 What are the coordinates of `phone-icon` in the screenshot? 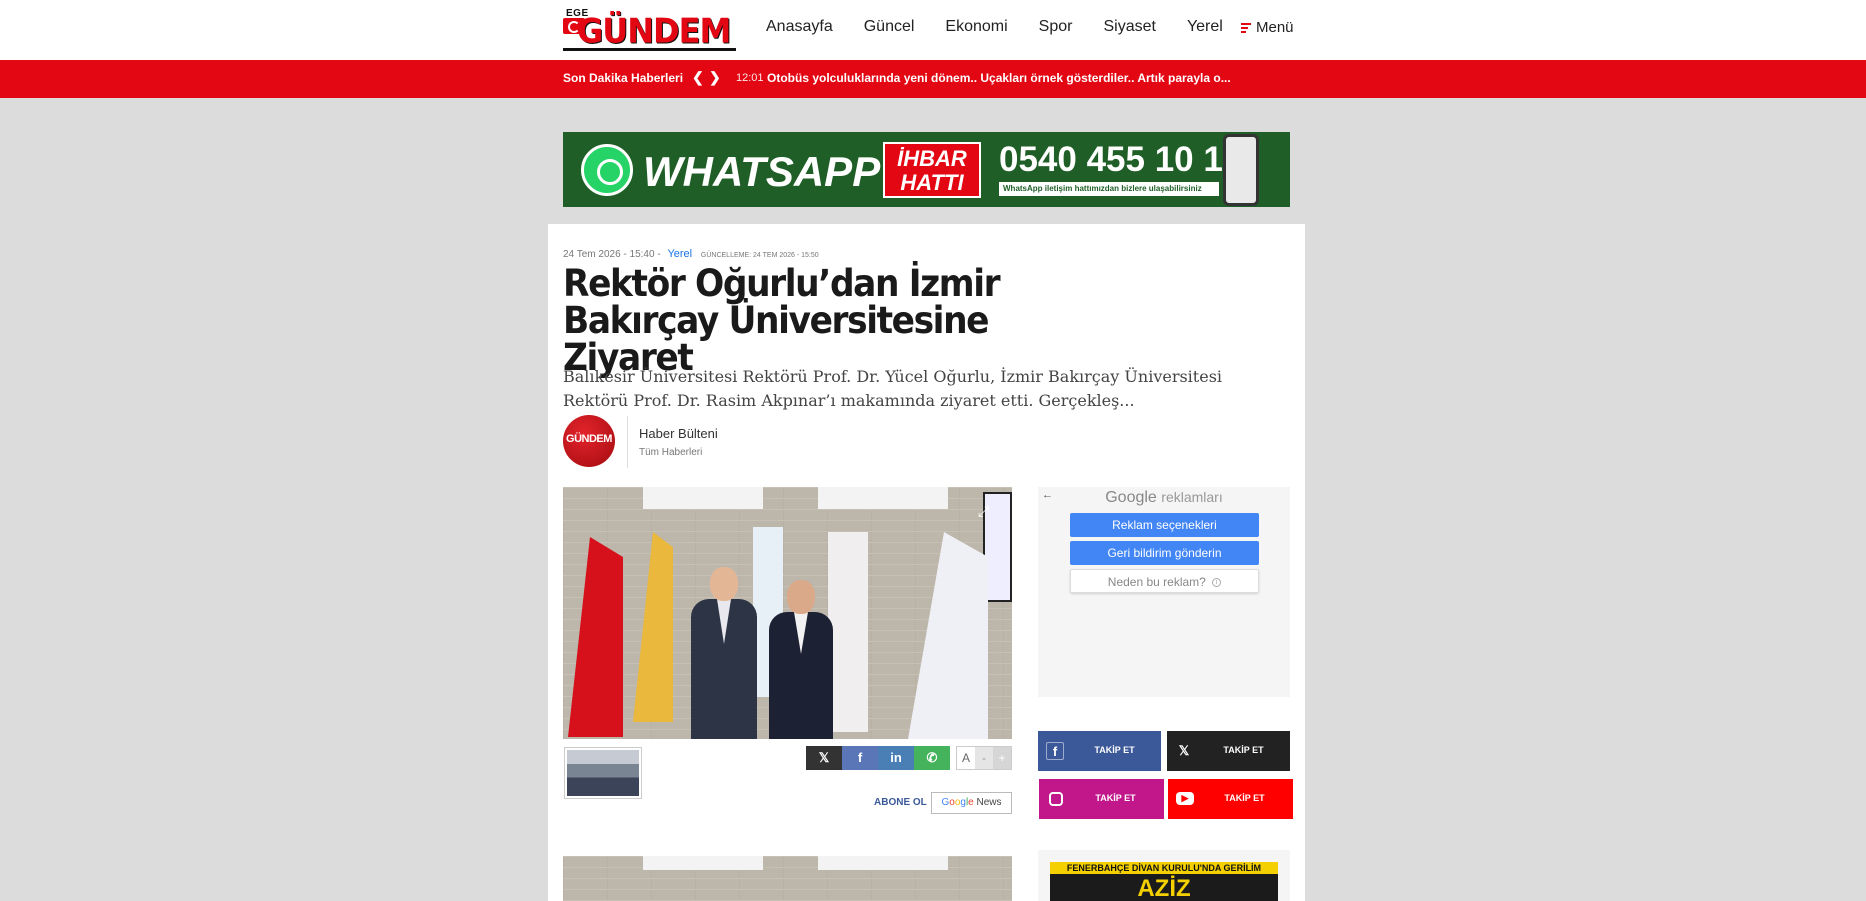 It's located at (1241, 170).